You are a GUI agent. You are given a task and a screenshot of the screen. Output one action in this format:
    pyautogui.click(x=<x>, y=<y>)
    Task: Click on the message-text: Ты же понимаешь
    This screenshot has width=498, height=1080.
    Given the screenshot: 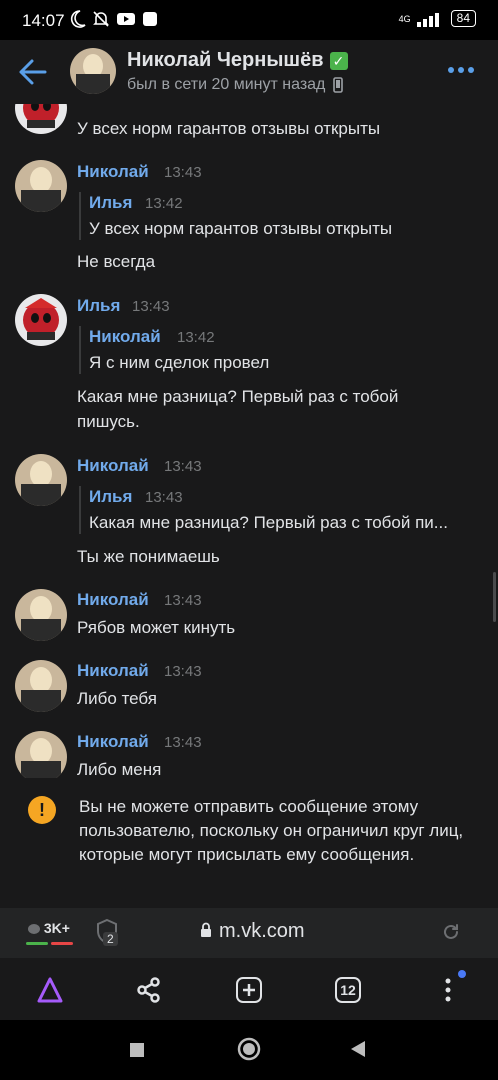 What is the action you would take?
    pyautogui.click(x=148, y=556)
    